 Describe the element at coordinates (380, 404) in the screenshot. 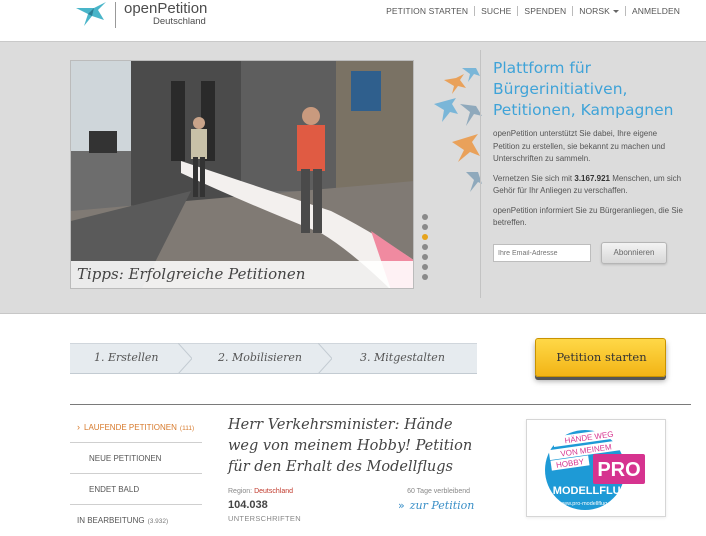

I see `section-divider` at that location.